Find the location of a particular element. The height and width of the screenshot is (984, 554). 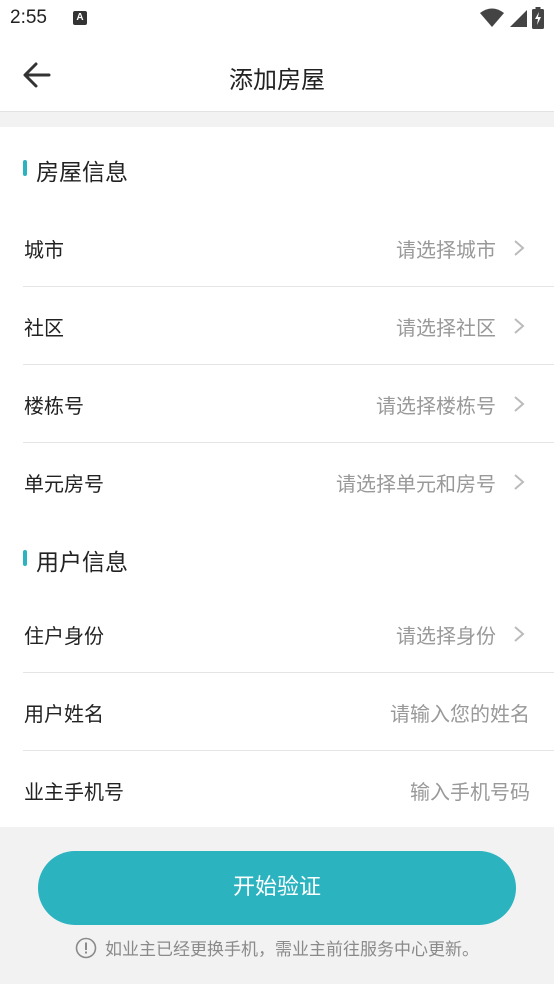

notice-text: 如业主已经更换手机，需业主前往服务中心更新。 is located at coordinates (292, 950).